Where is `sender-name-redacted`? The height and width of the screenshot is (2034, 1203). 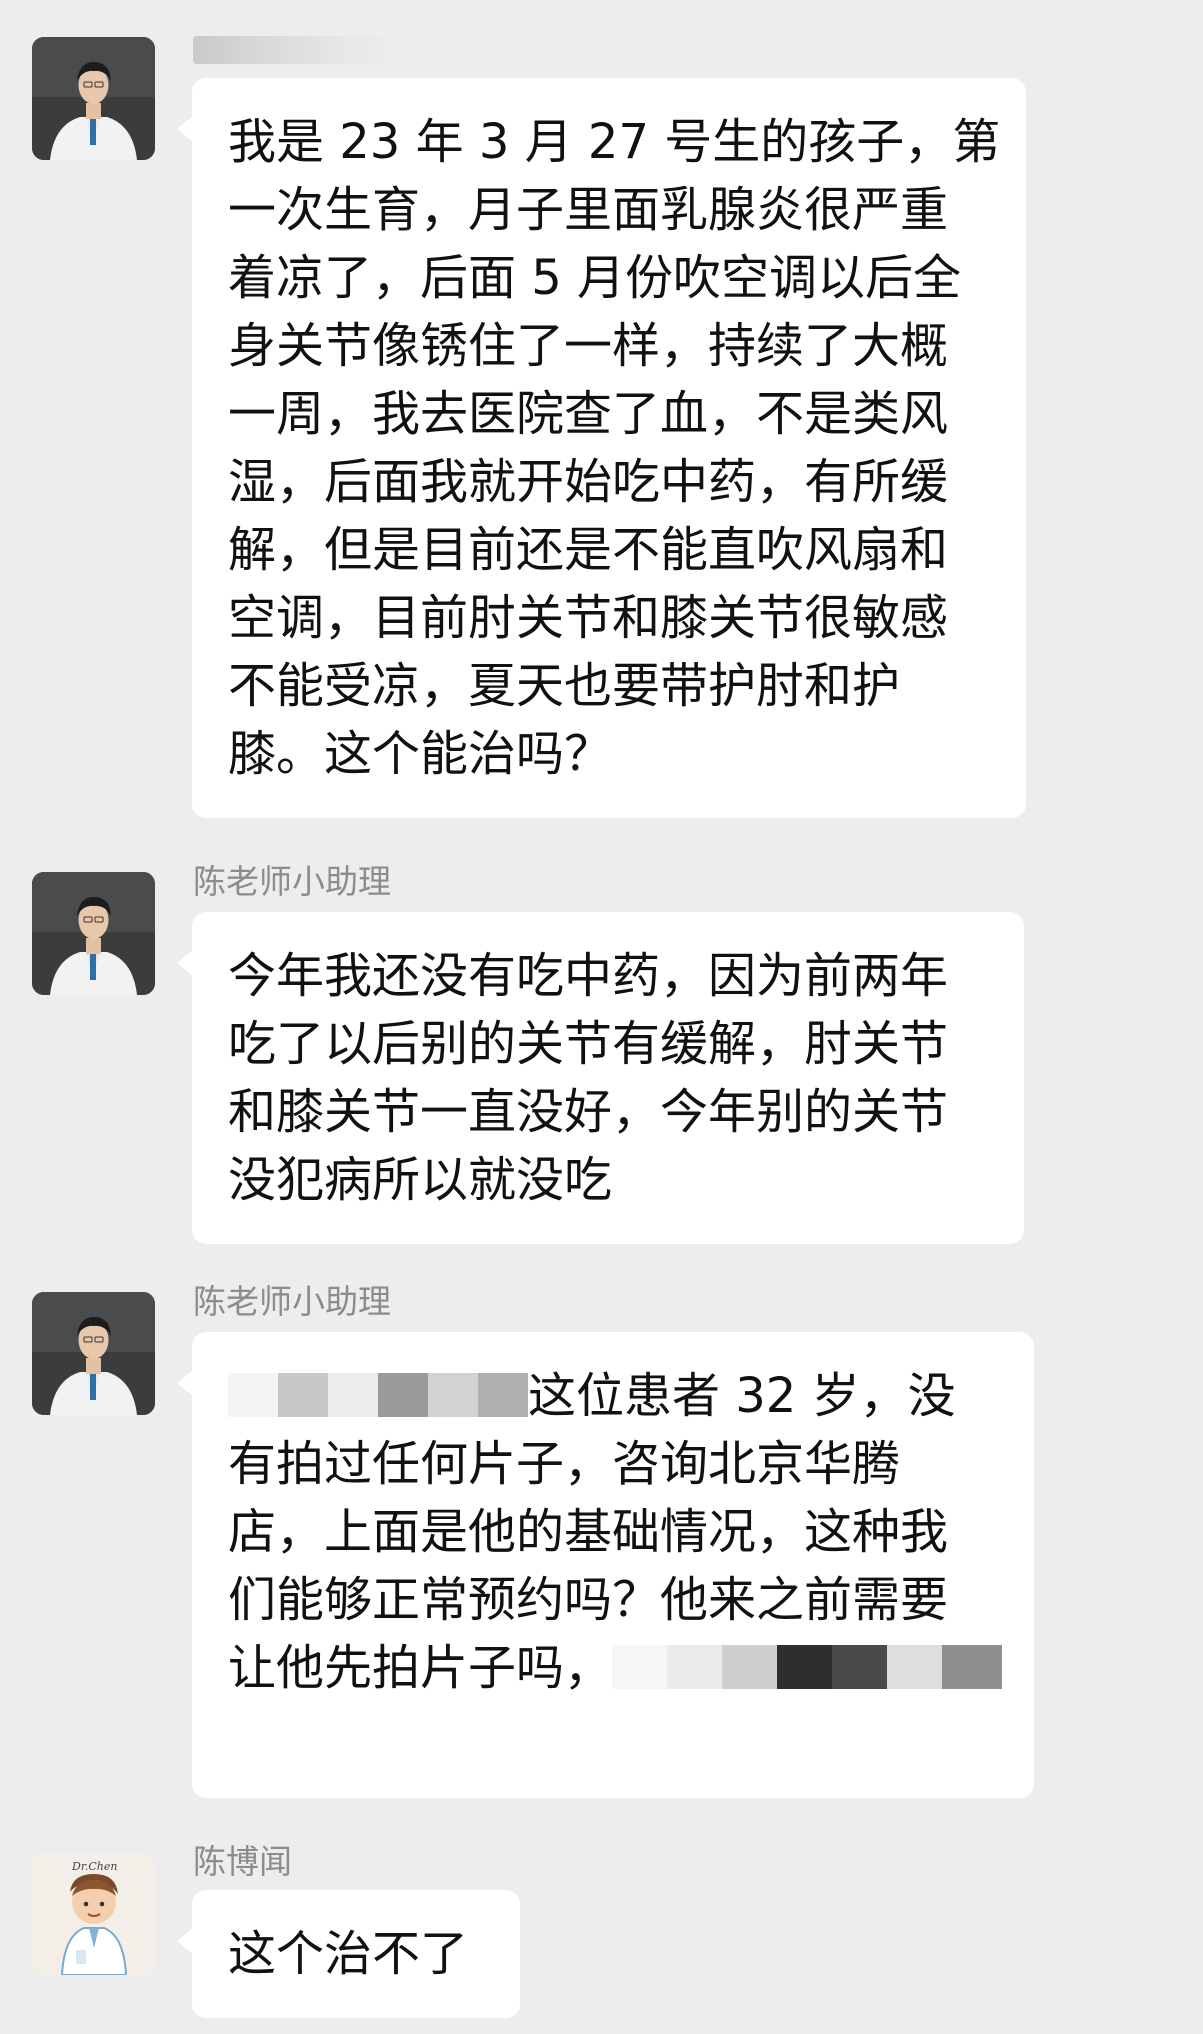
sender-name-redacted is located at coordinates (295, 50).